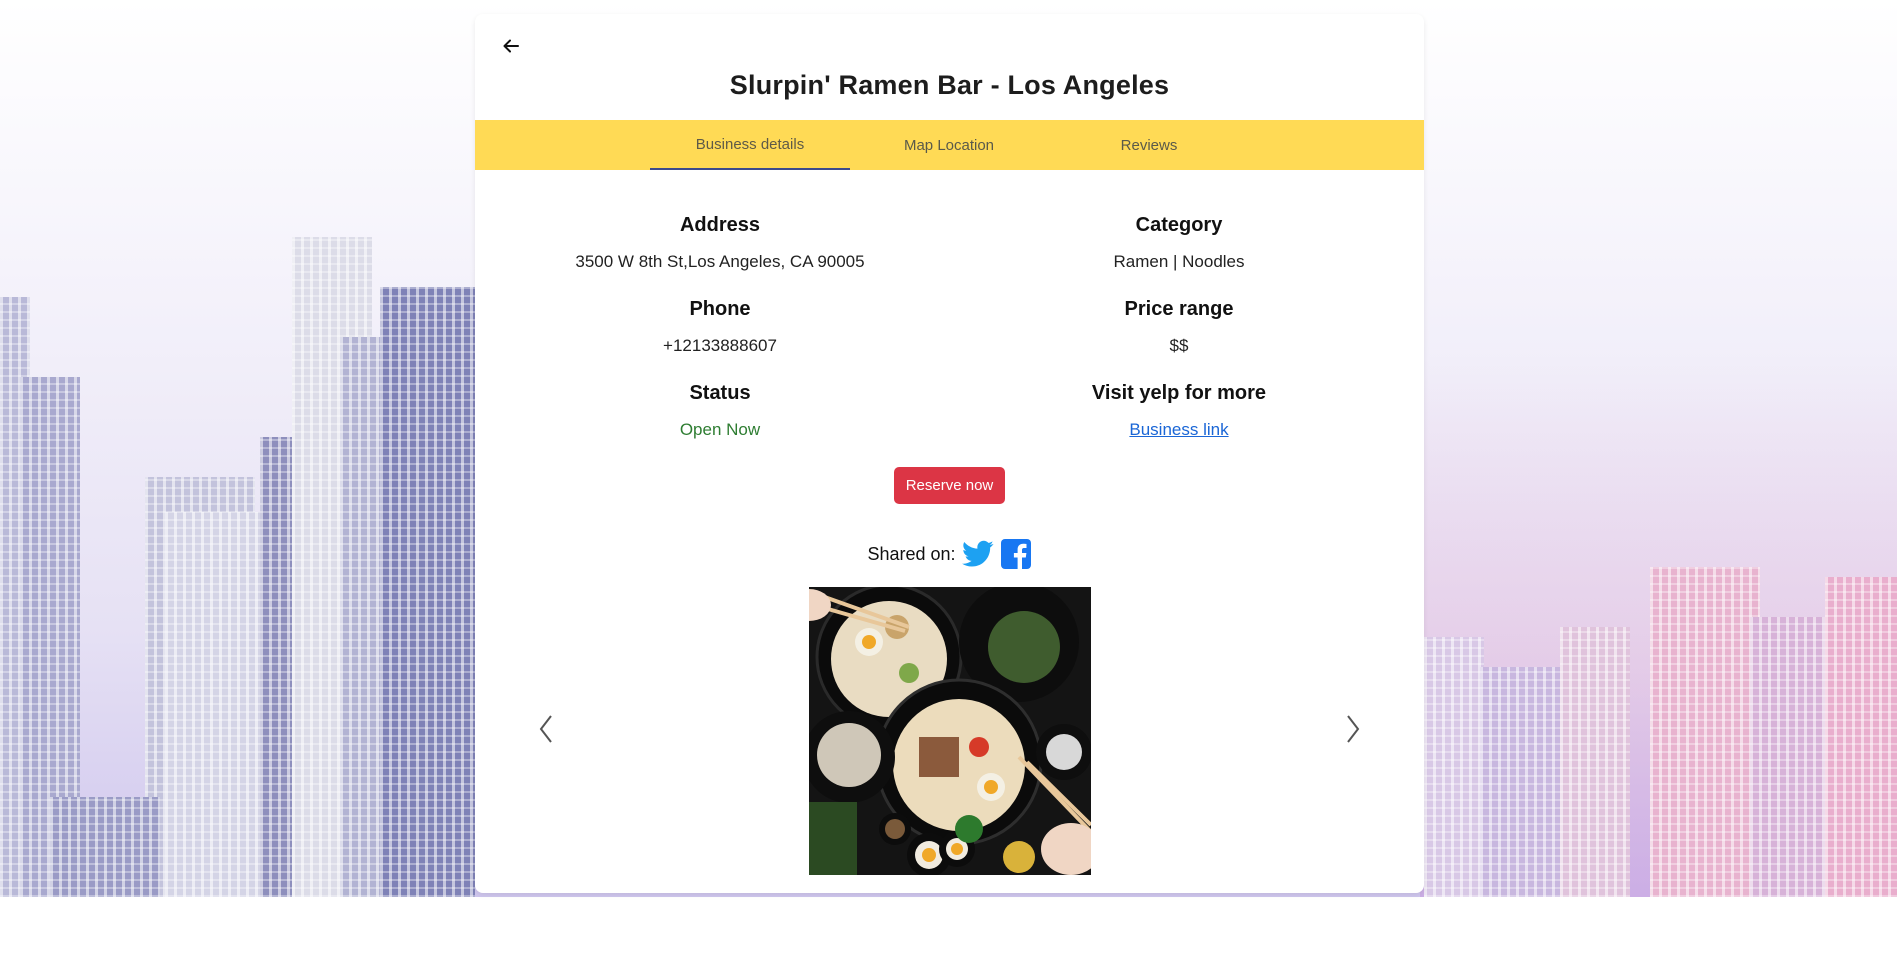  I want to click on facebook-icon, so click(1016, 554).